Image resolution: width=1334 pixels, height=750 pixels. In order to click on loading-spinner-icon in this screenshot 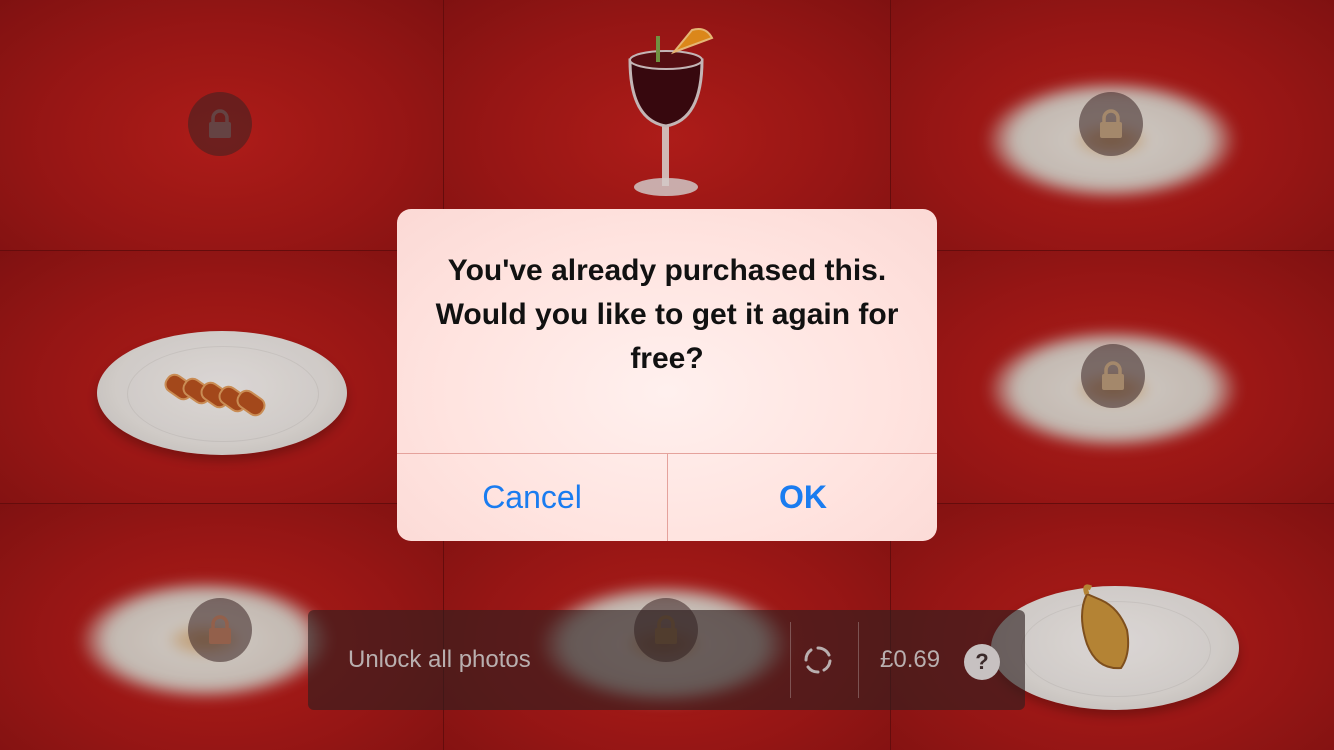, I will do `click(818, 660)`.